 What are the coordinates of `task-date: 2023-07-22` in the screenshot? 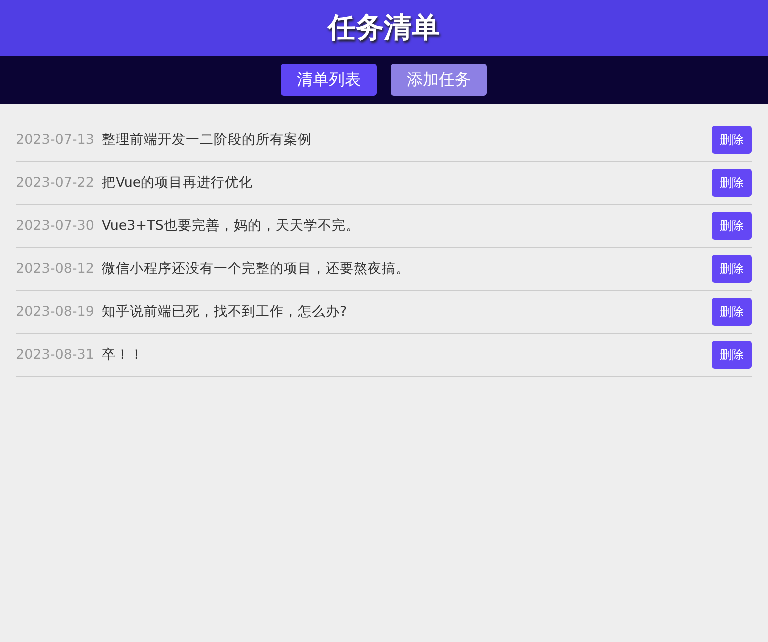 It's located at (56, 183).